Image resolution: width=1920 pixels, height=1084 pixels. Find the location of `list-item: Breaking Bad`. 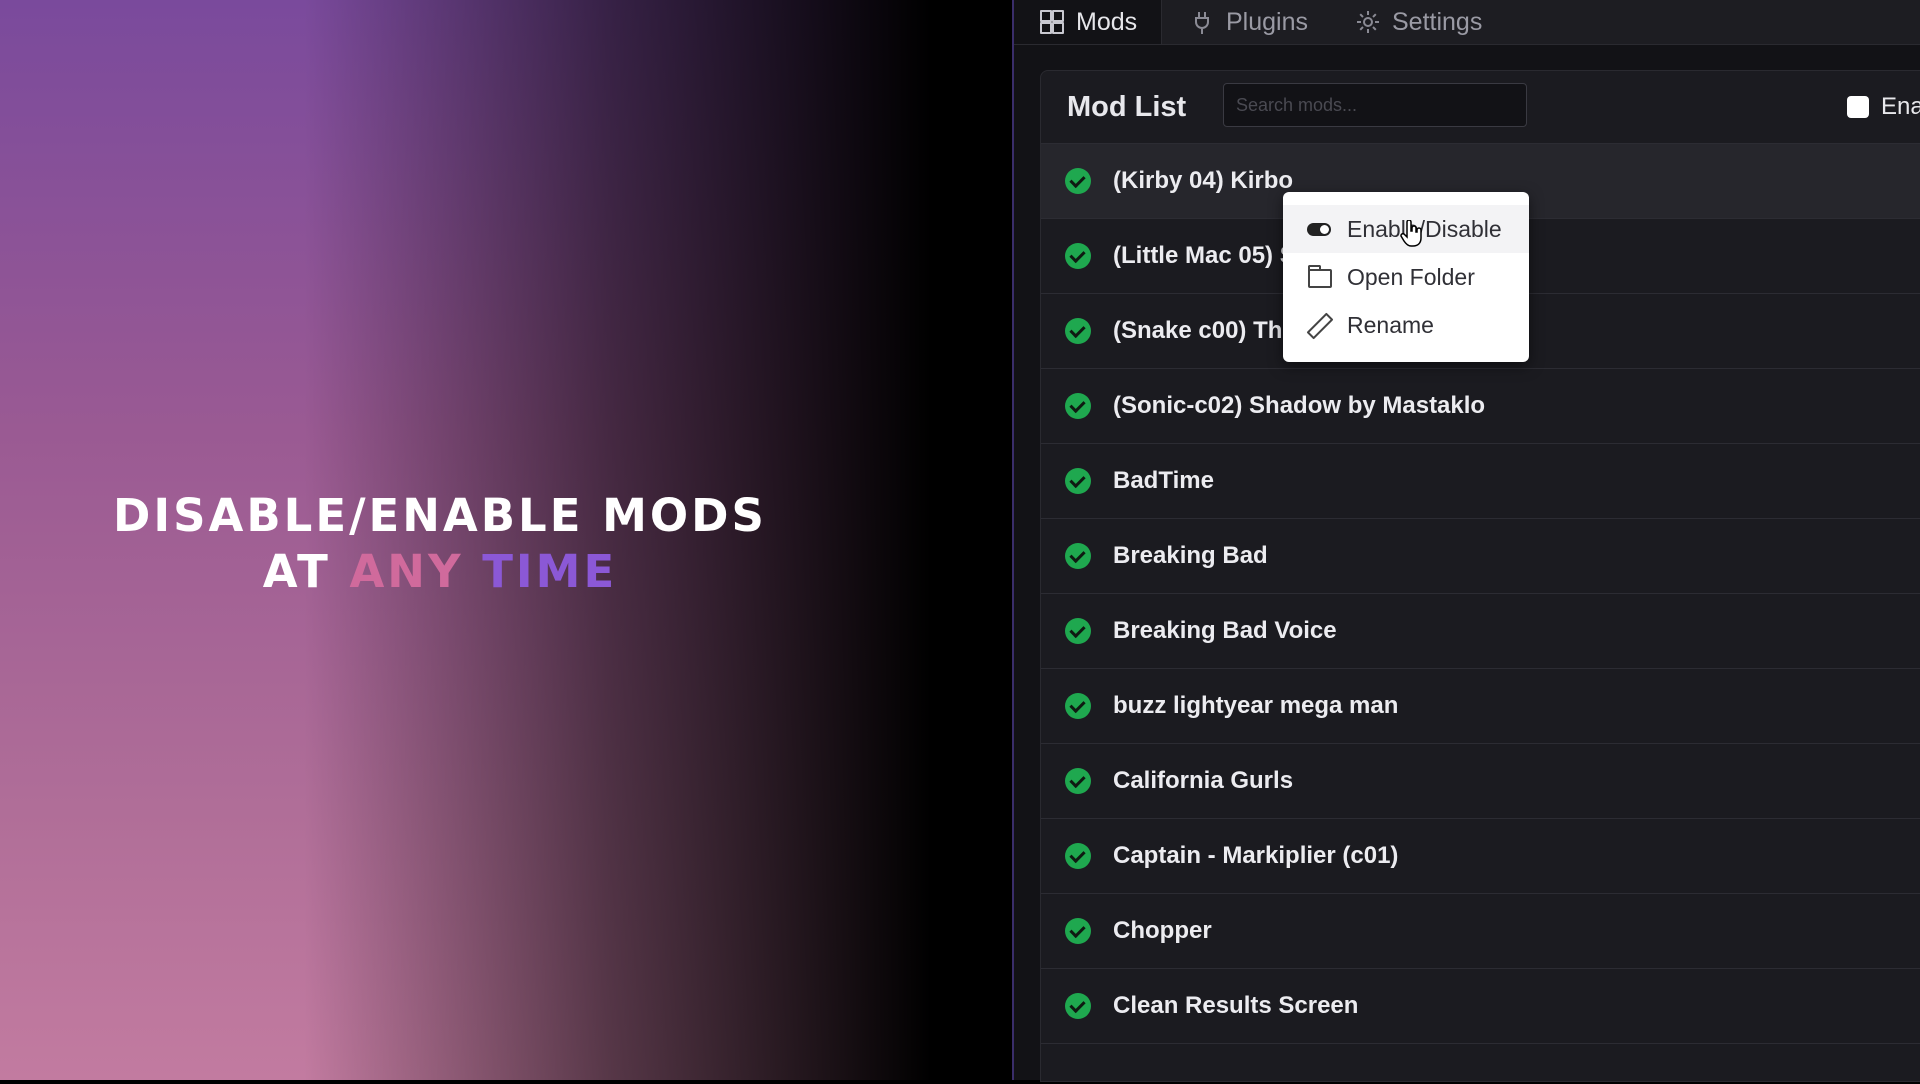

list-item: Breaking Bad is located at coordinates (1480, 555).